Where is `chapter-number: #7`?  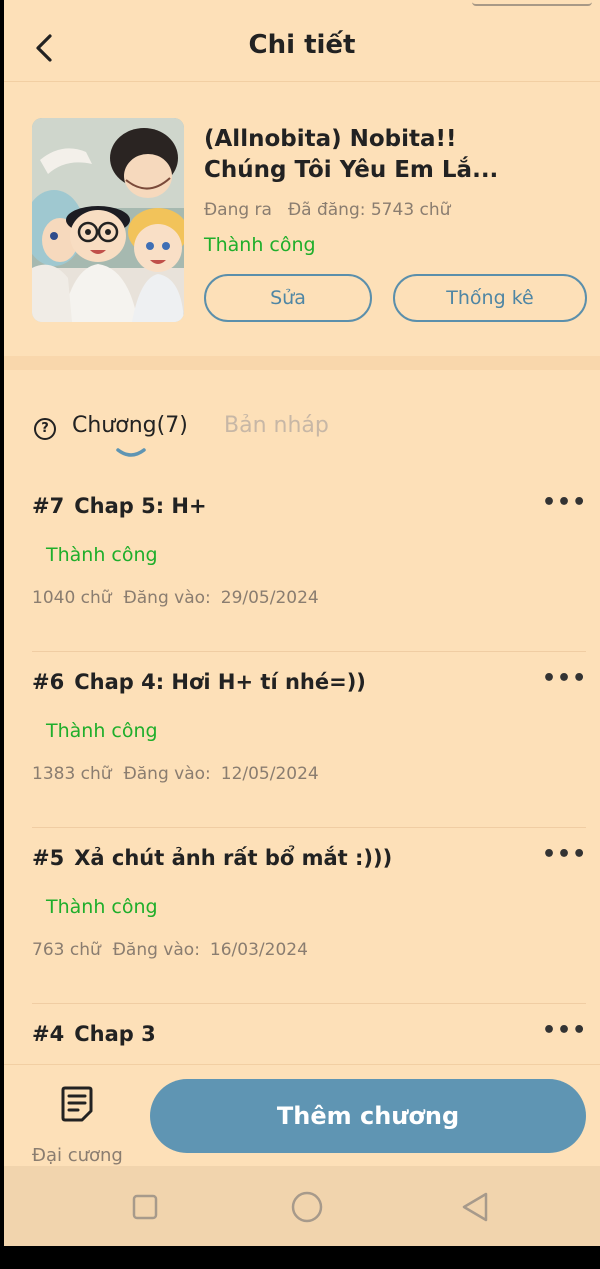
chapter-number: #7 is located at coordinates (48, 506).